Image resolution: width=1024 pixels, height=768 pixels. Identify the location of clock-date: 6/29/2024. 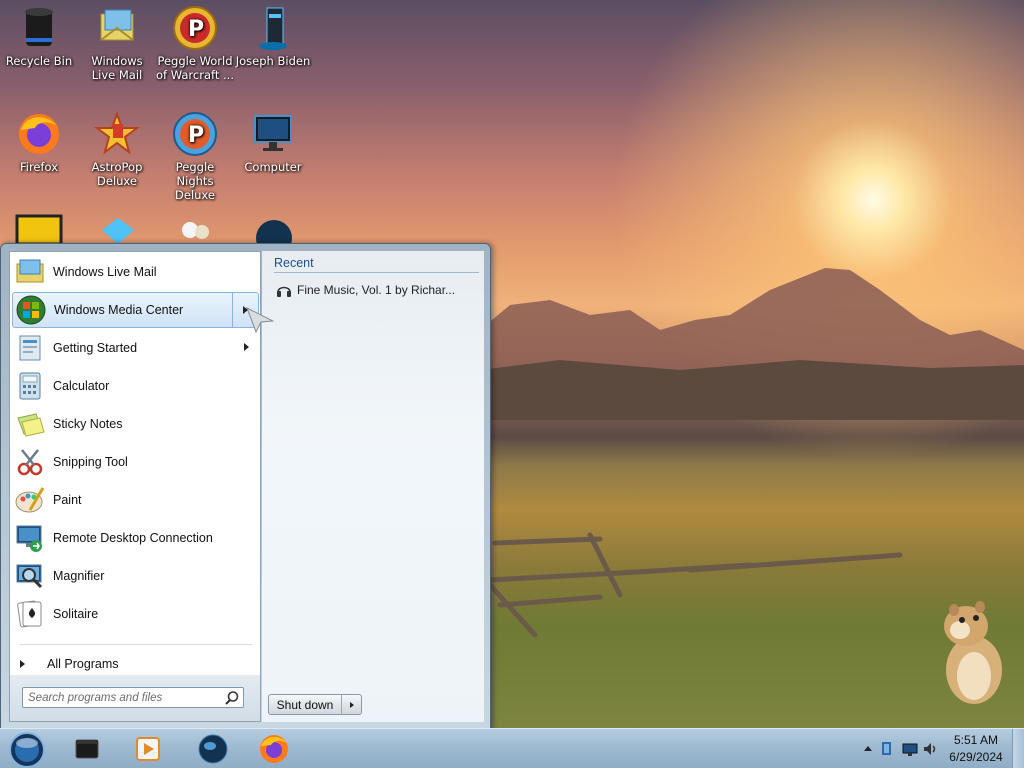
(976, 757).